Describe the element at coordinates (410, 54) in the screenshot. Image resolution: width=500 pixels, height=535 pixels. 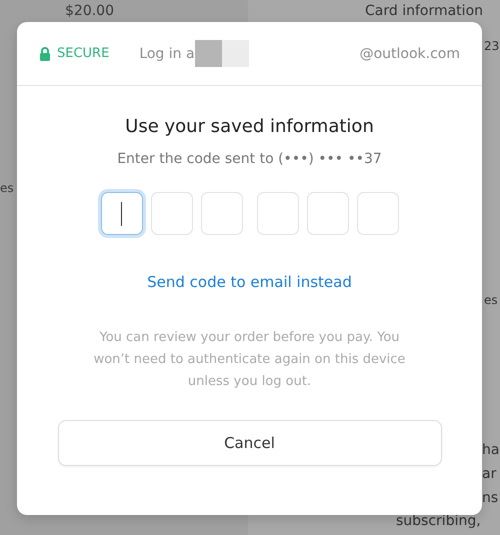
I see `email-text: @outlook.com` at that location.